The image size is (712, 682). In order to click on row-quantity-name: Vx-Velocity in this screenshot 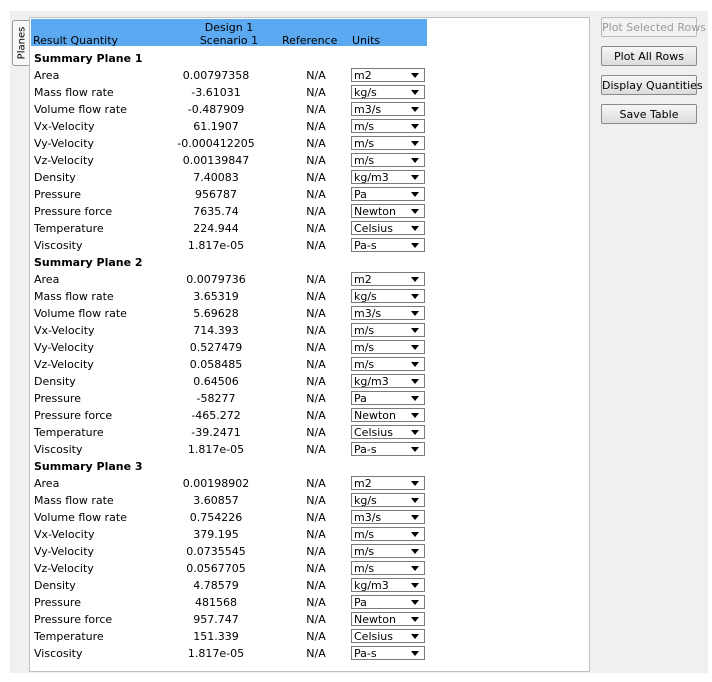, I will do `click(64, 126)`.